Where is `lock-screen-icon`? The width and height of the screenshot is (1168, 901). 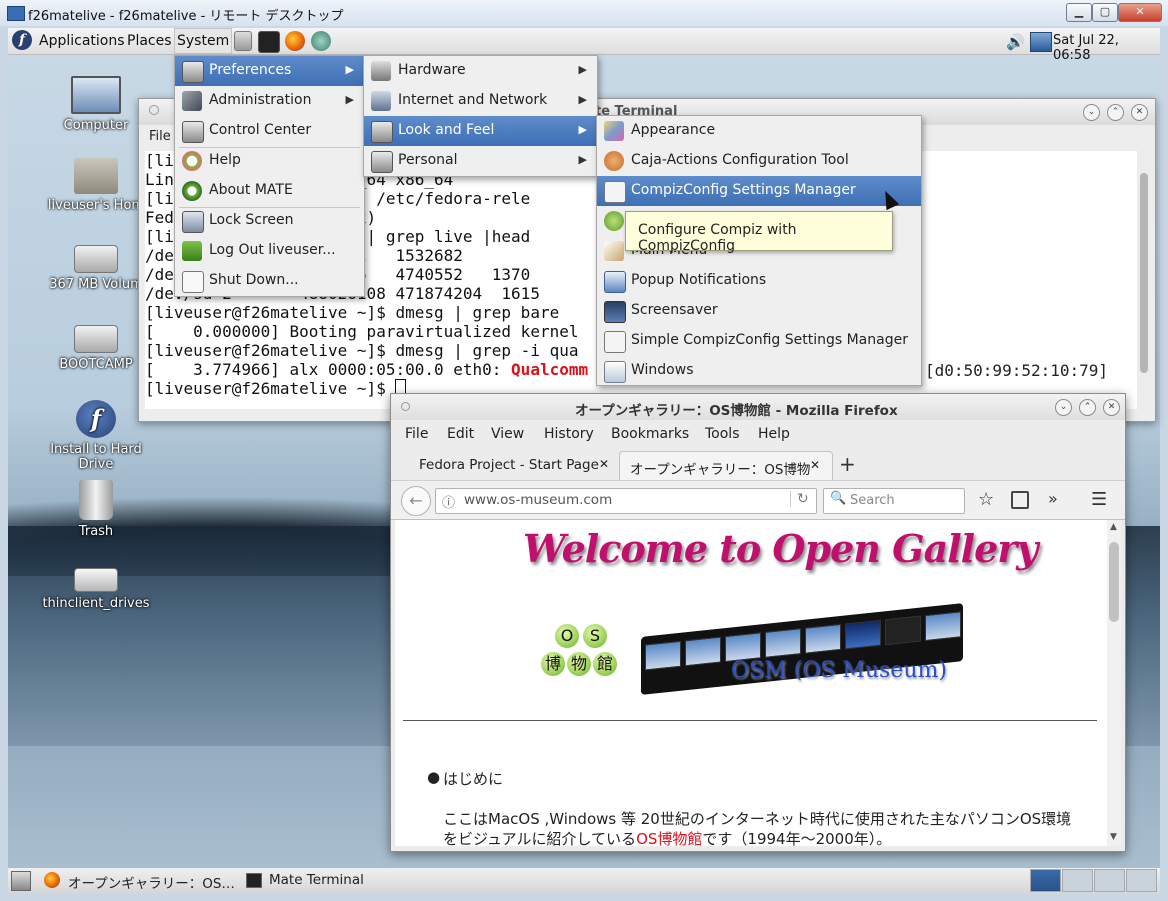 lock-screen-icon is located at coordinates (193, 222).